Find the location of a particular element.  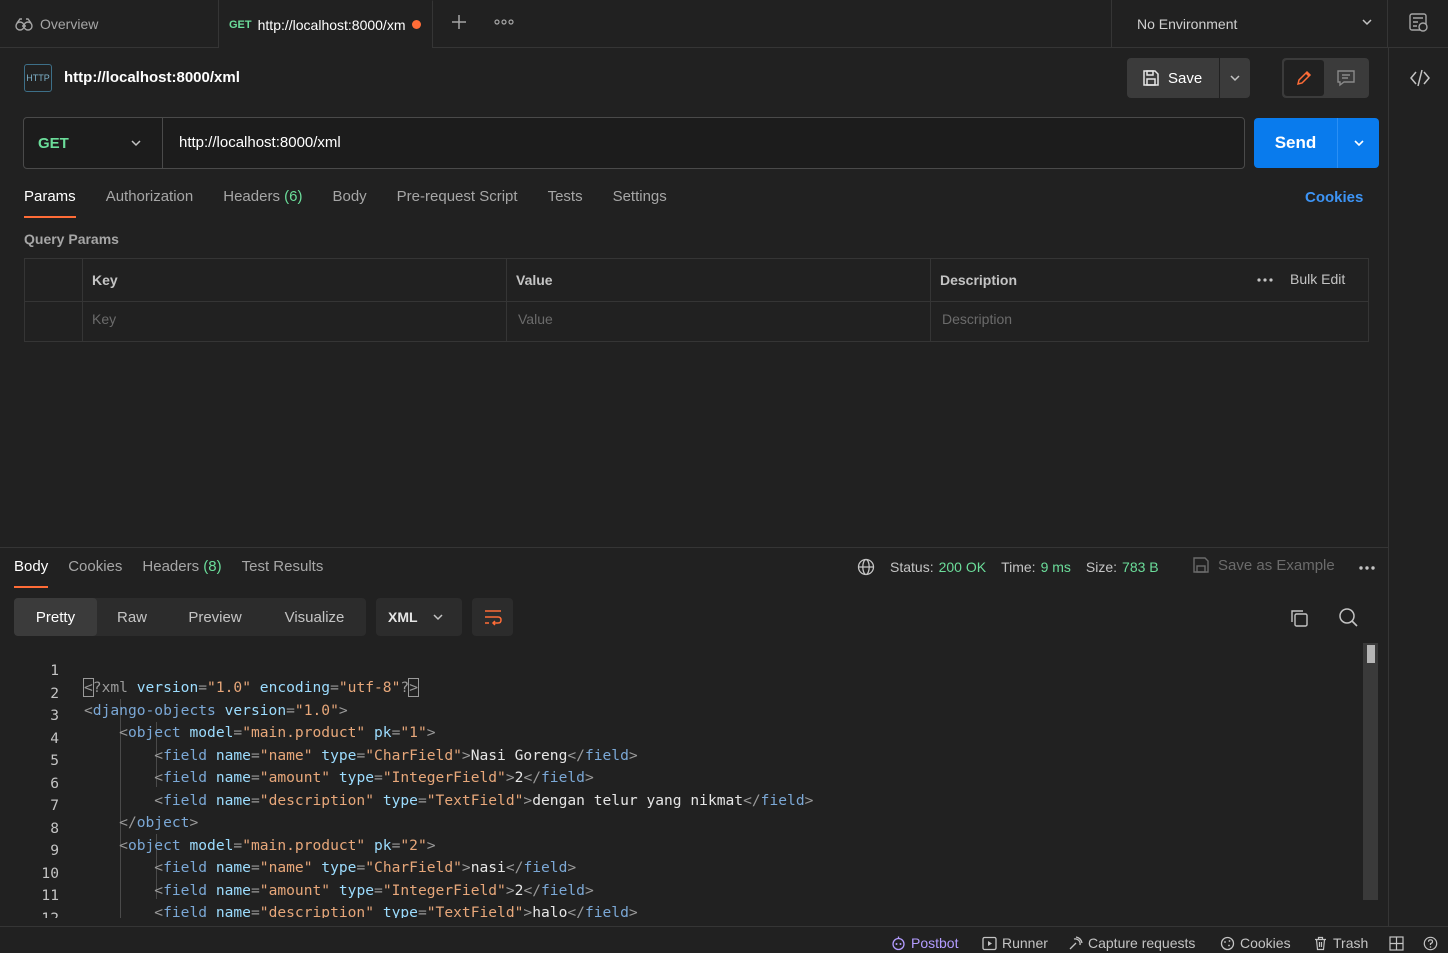

value-input: Value is located at coordinates (535, 319).